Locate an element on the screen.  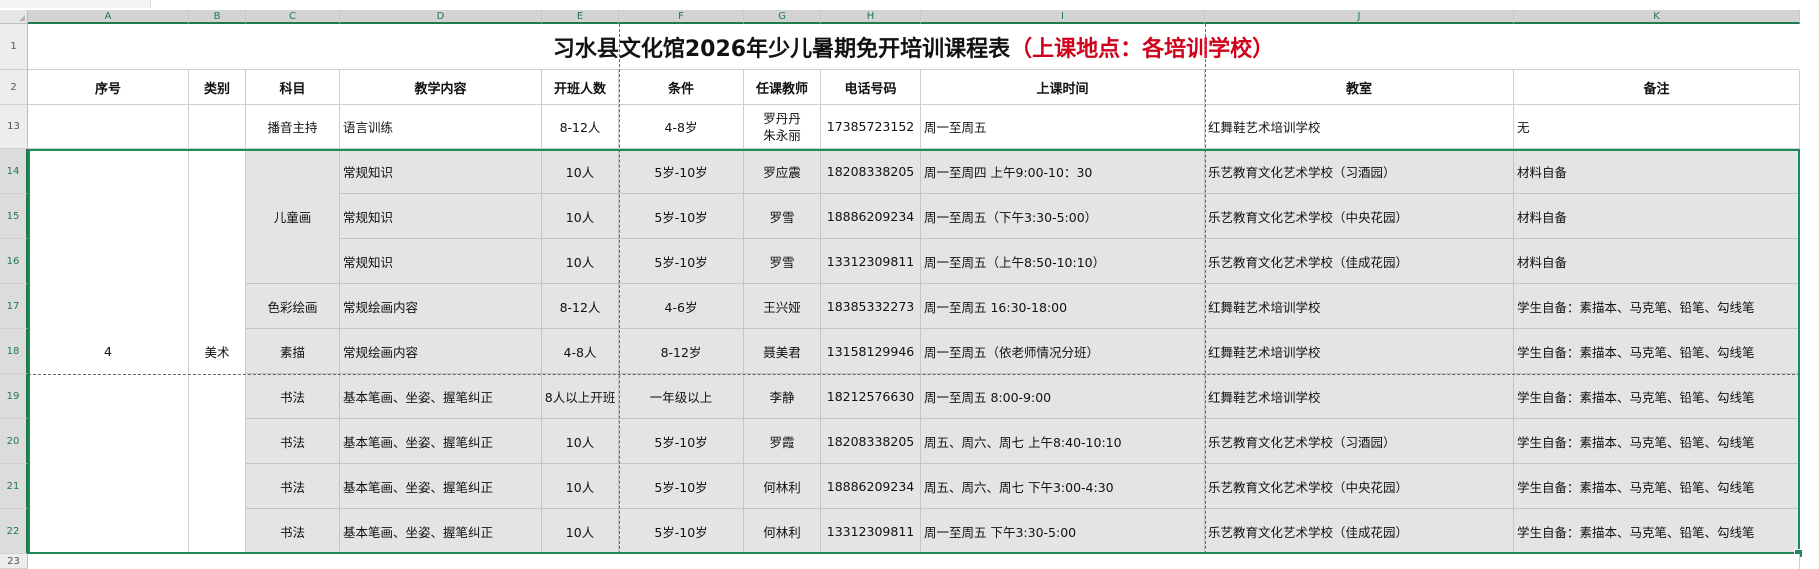
cell-k19: 学生自备：素描本、马克笔、铅笔、勾线笔 is located at coordinates (1657, 396).